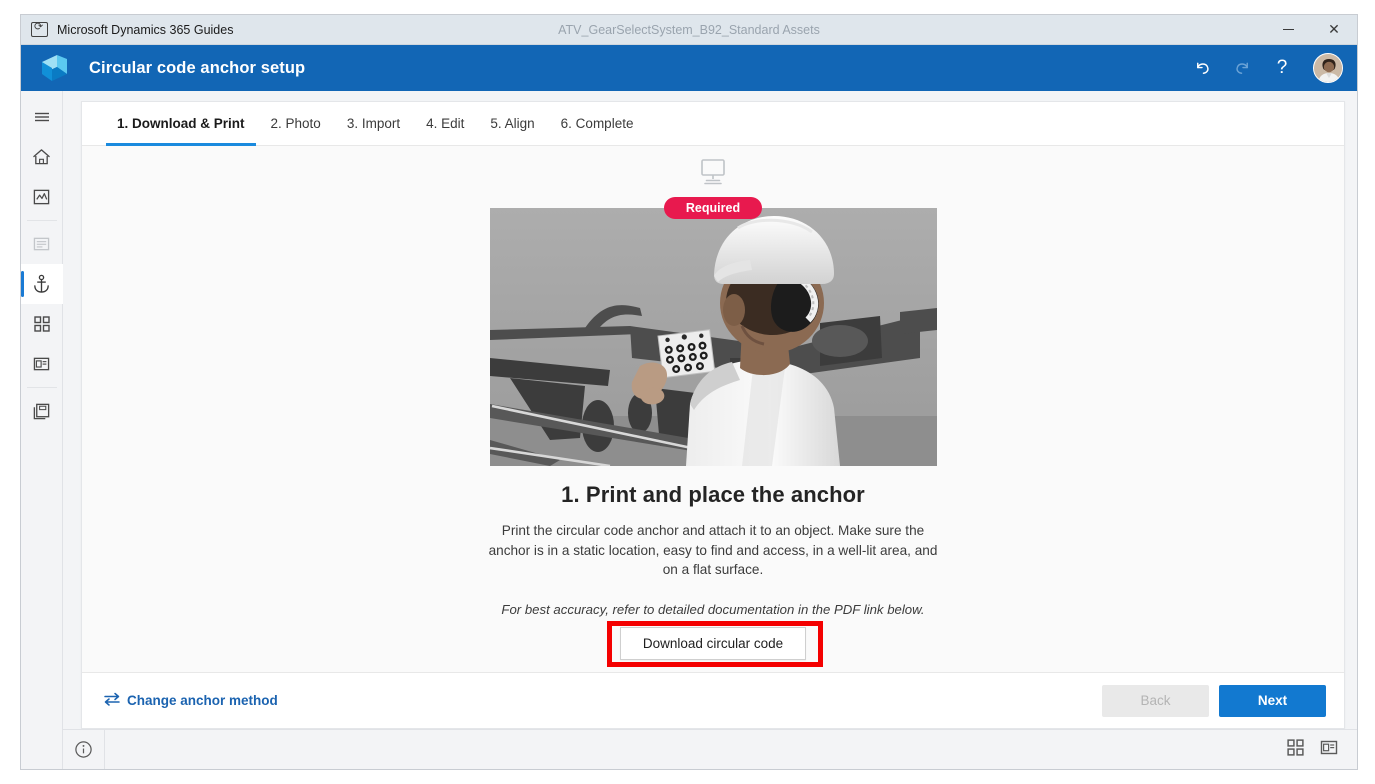 The image size is (1375, 784). I want to click on titlebar-app-name: Microsoft Dynamics 365 Guides, so click(145, 29).